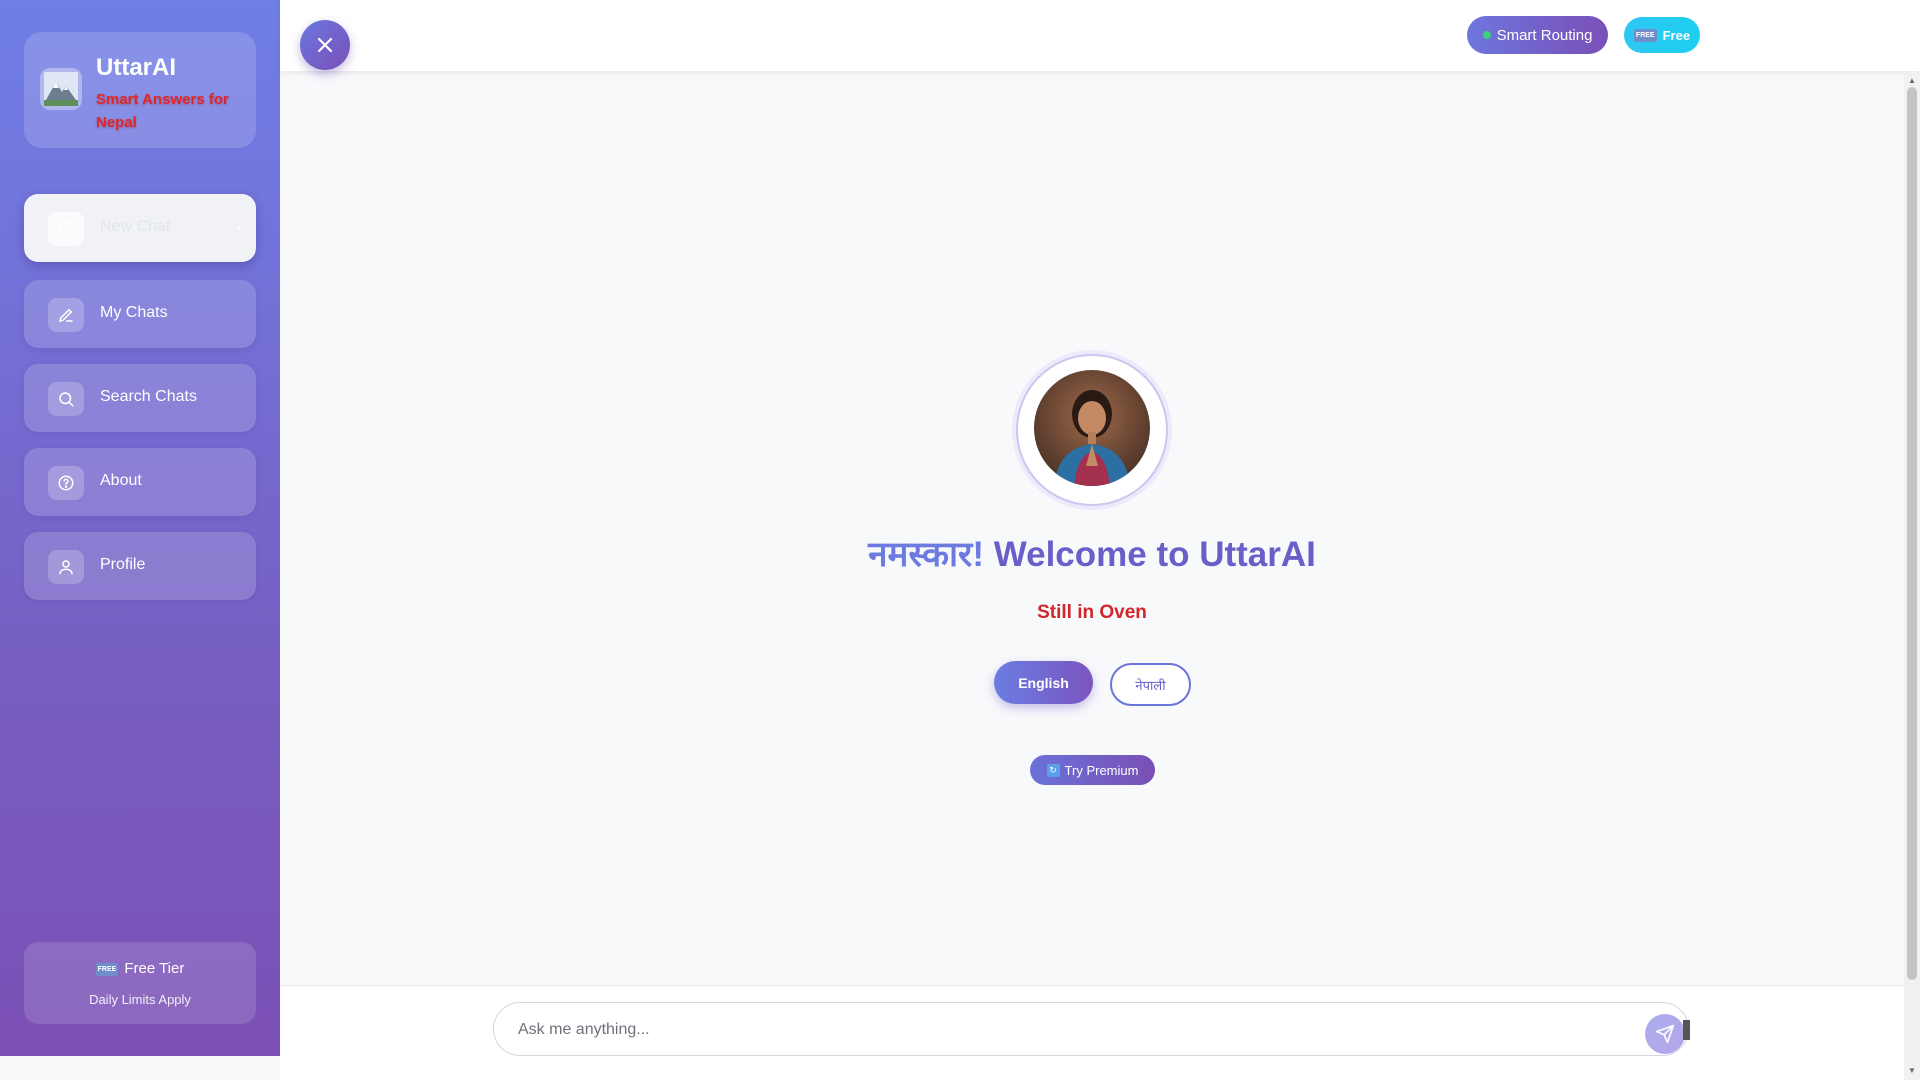 The image size is (1920, 1080). What do you see at coordinates (134, 312) in the screenshot?
I see `my-chats-label: My Chats` at bounding box center [134, 312].